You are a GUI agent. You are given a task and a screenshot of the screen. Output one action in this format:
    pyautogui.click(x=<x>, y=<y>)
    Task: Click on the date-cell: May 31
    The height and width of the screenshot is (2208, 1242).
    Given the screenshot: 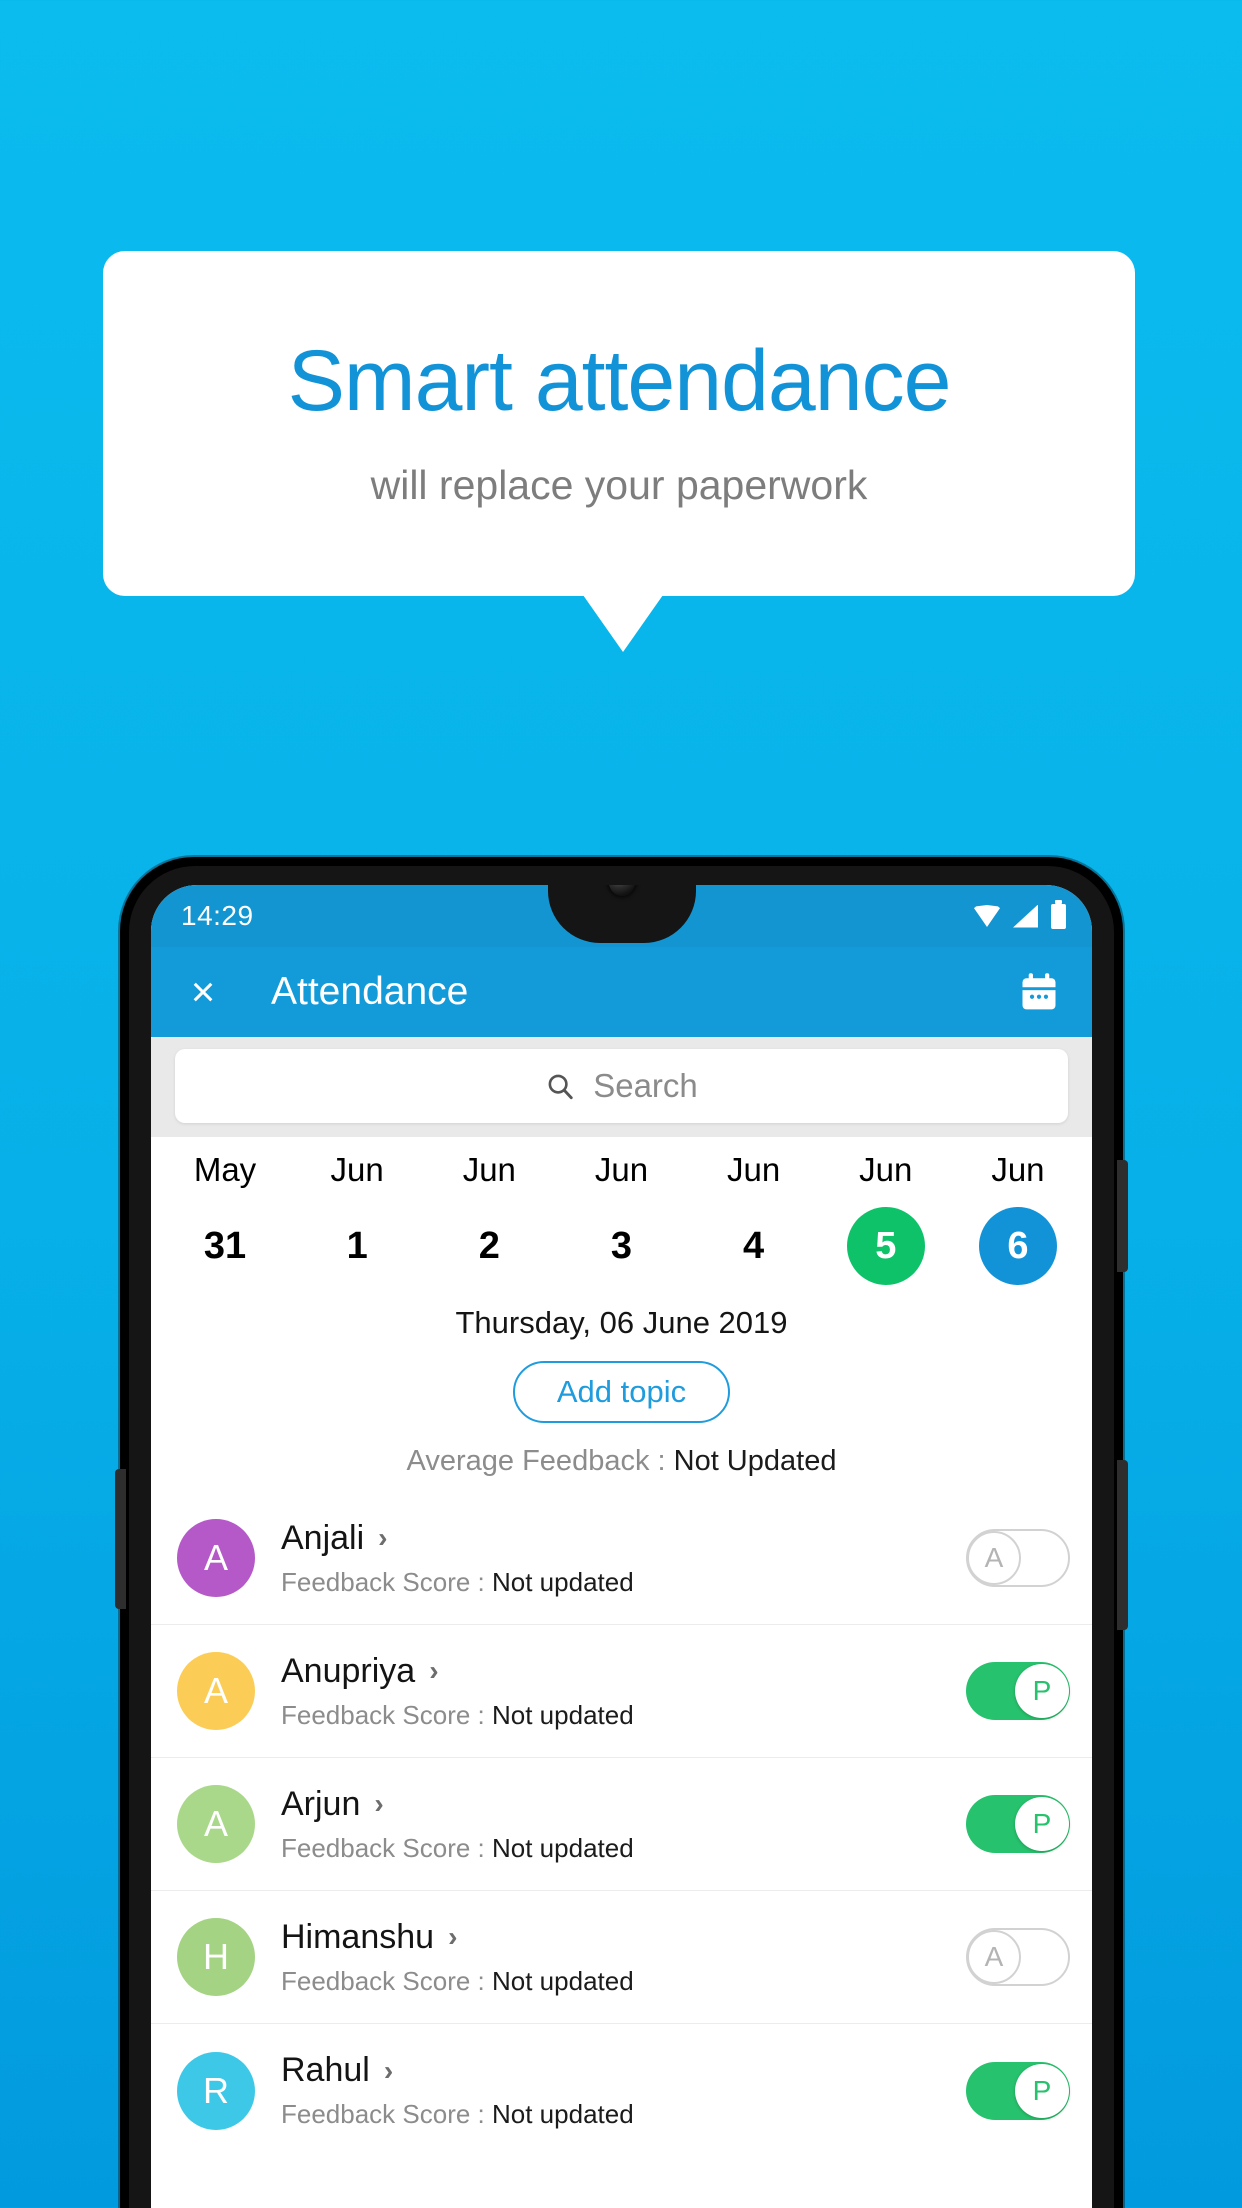 What is the action you would take?
    pyautogui.click(x=225, y=1218)
    